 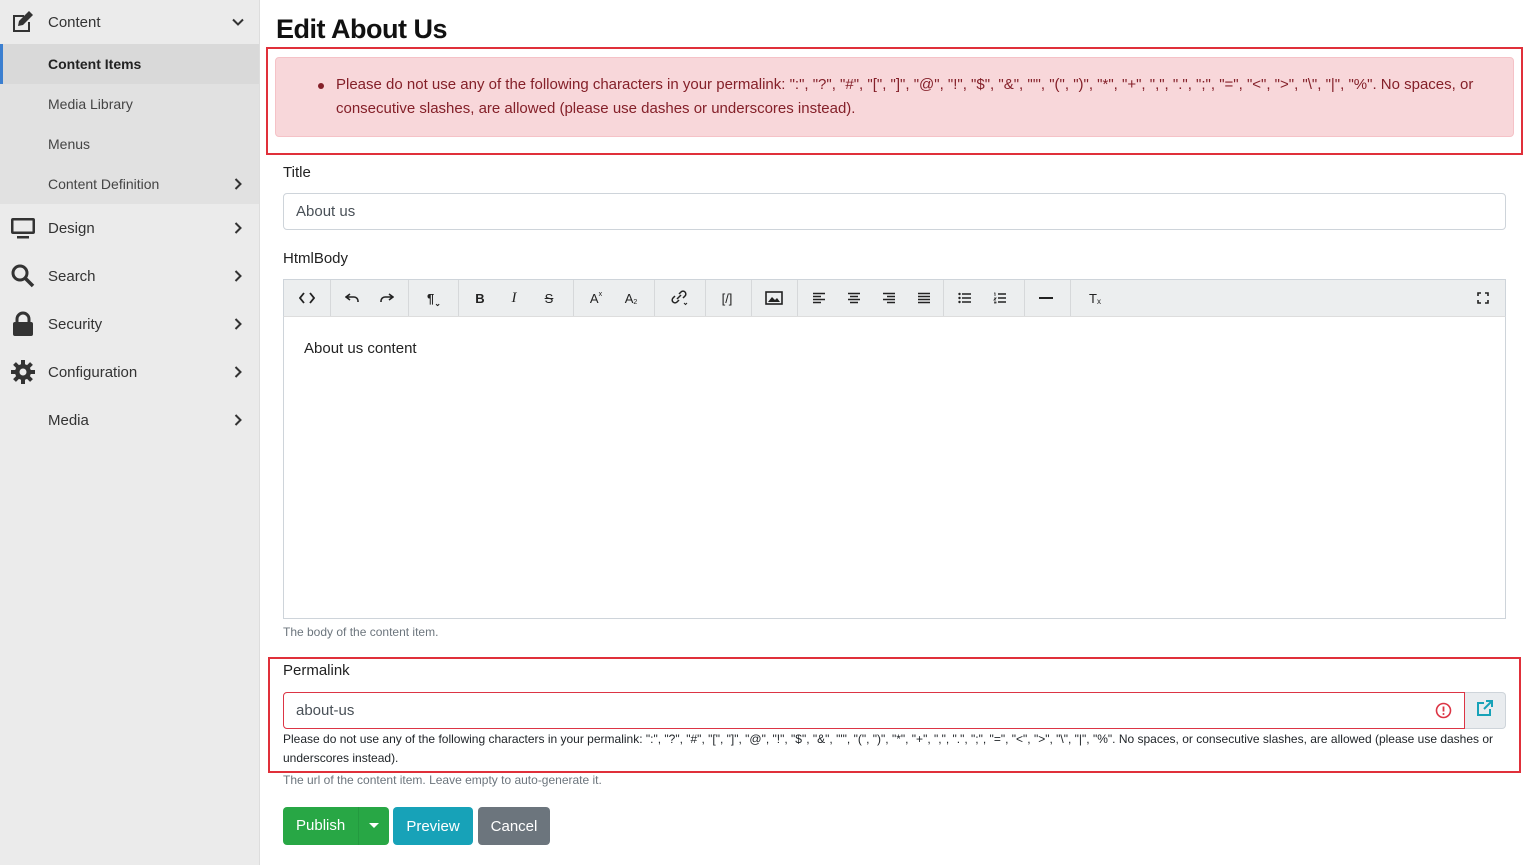 I want to click on clear-format-button: Tx, so click(x=1095, y=298).